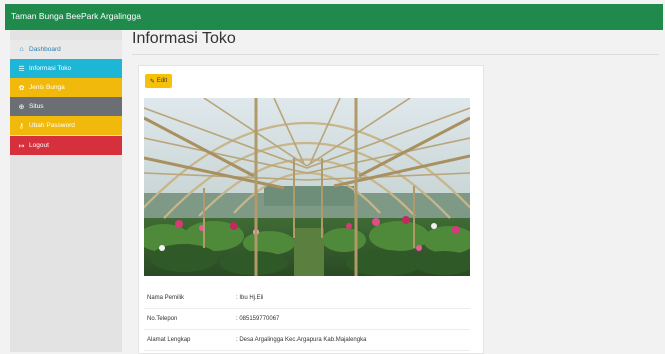 Image resolution: width=665 pixels, height=354 pixels. I want to click on table-row: No.Telepon : 085159770067, so click(307, 319).